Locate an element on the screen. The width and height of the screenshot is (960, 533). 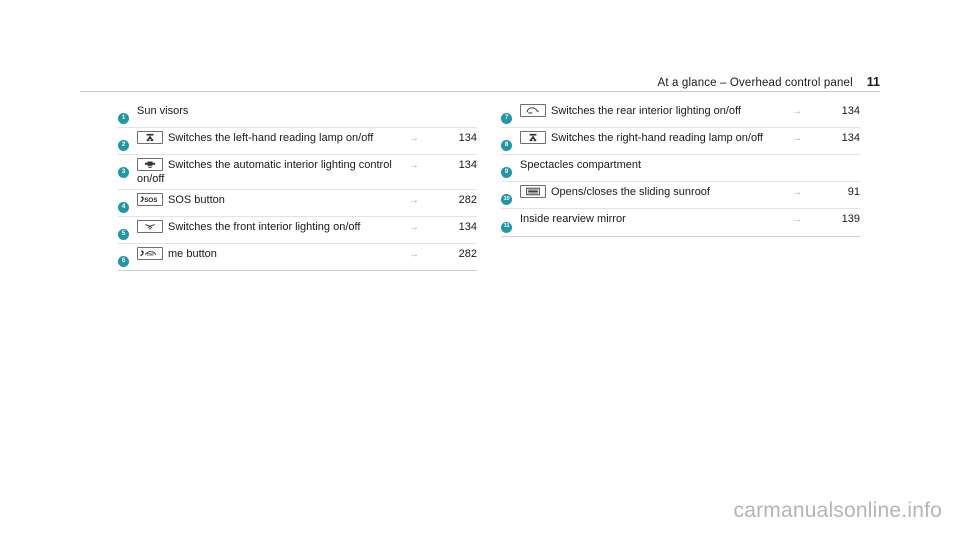
page-title: At a glance – Overhead control panel is located at coordinates (755, 83).